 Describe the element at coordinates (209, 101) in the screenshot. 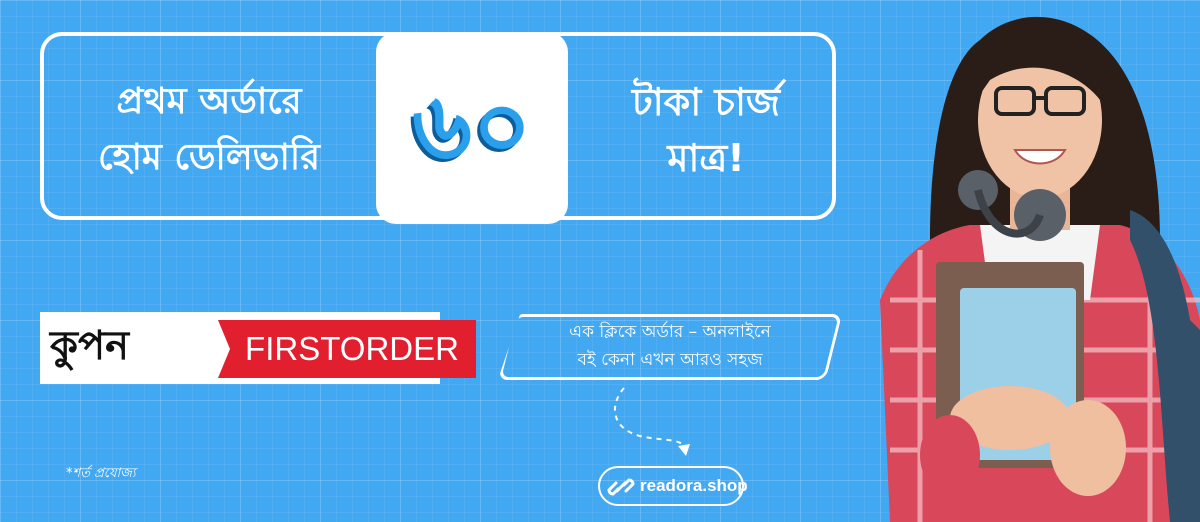

I see `offer-left-line1: প্রথম অর্ডারে` at that location.